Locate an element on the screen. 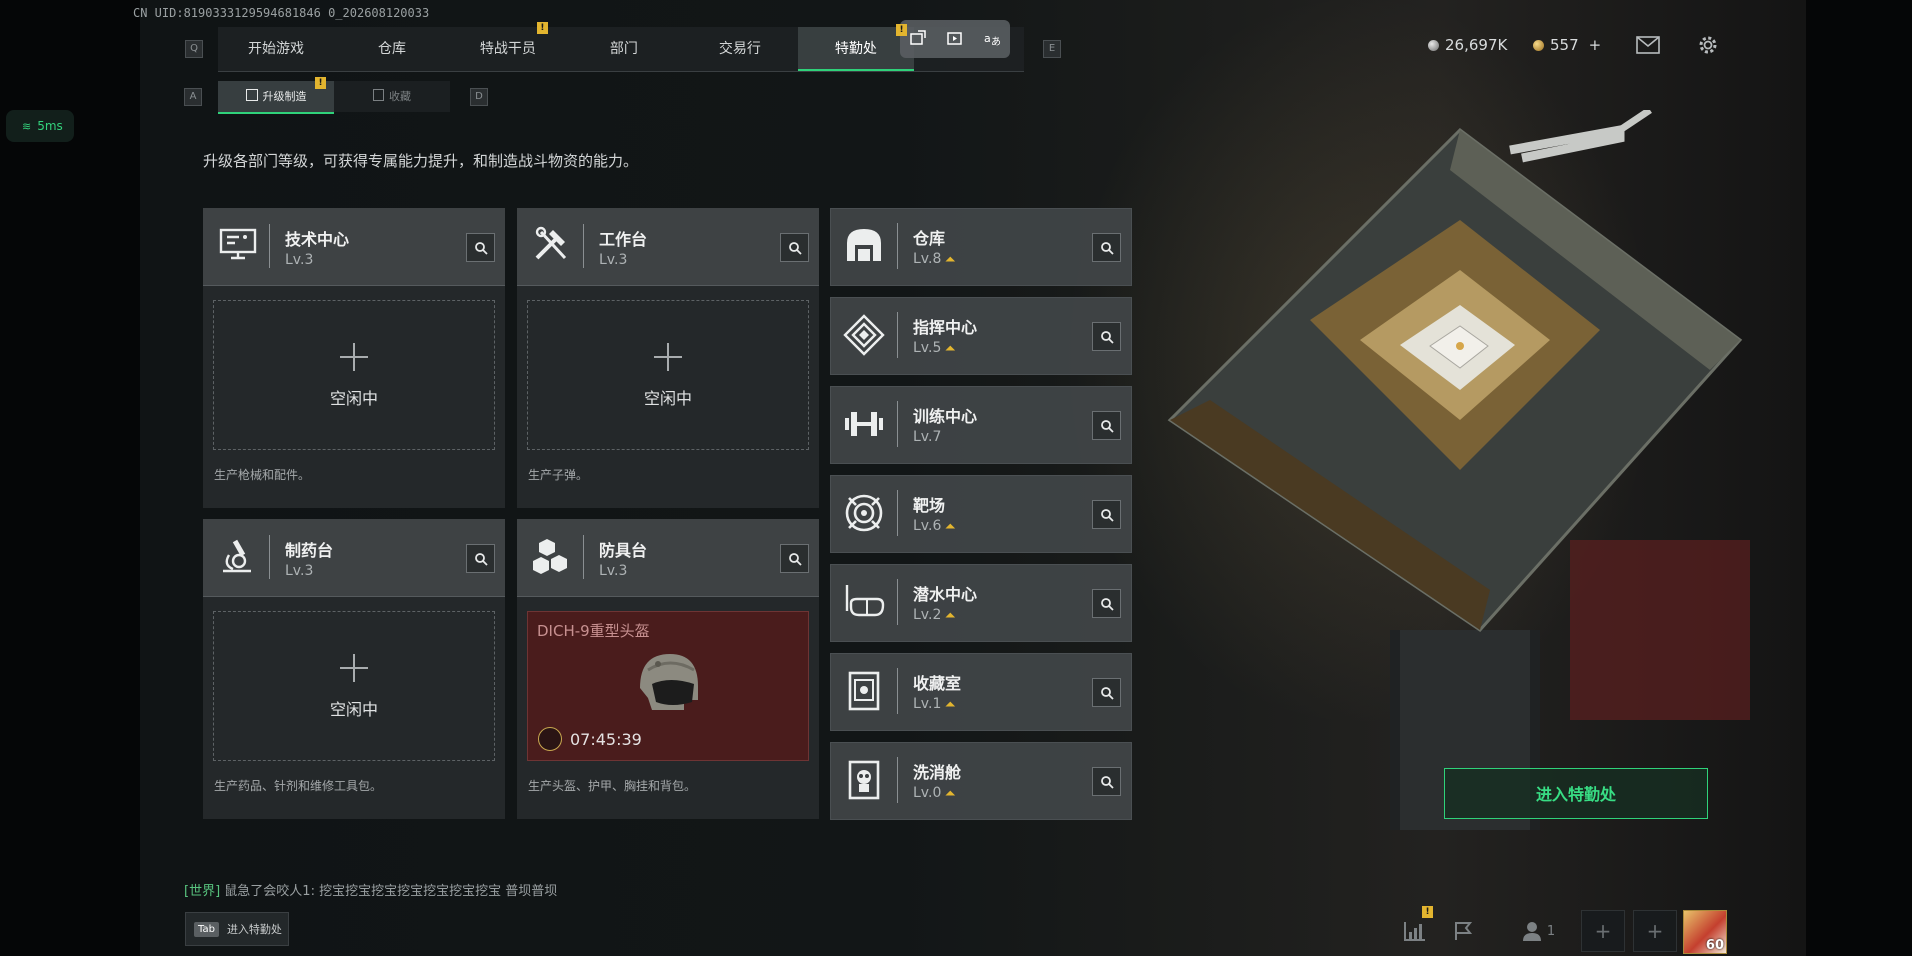 The image size is (1912, 956). gold-currency: 557 + is located at coordinates (1567, 45).